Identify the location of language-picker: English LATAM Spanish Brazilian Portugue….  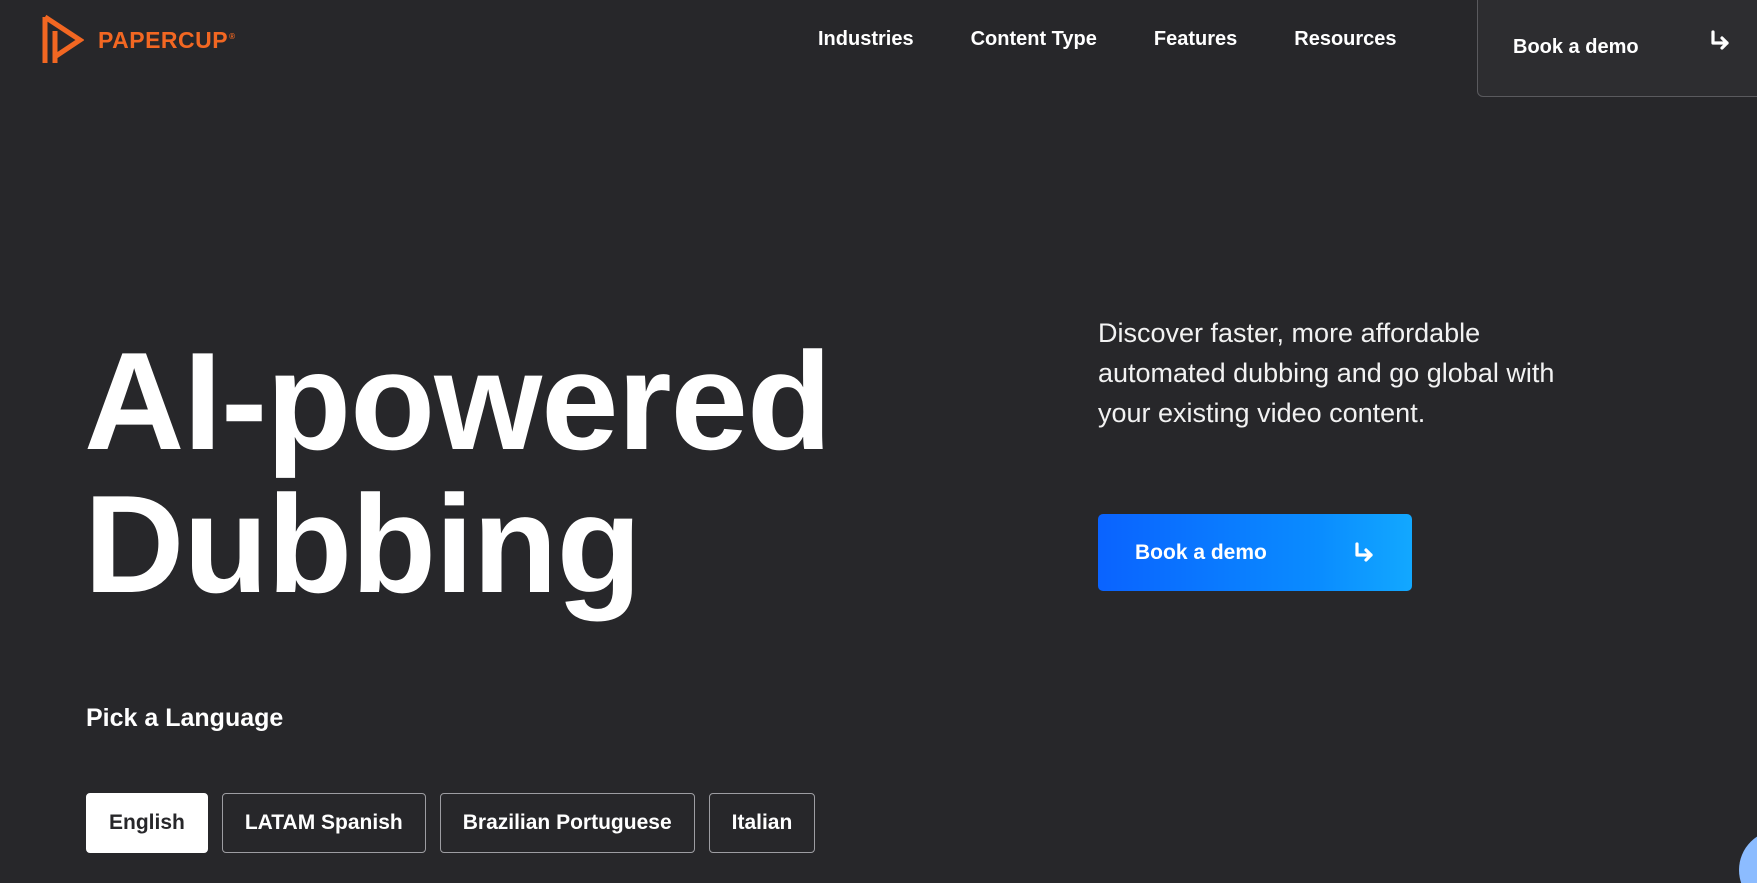
(451, 823).